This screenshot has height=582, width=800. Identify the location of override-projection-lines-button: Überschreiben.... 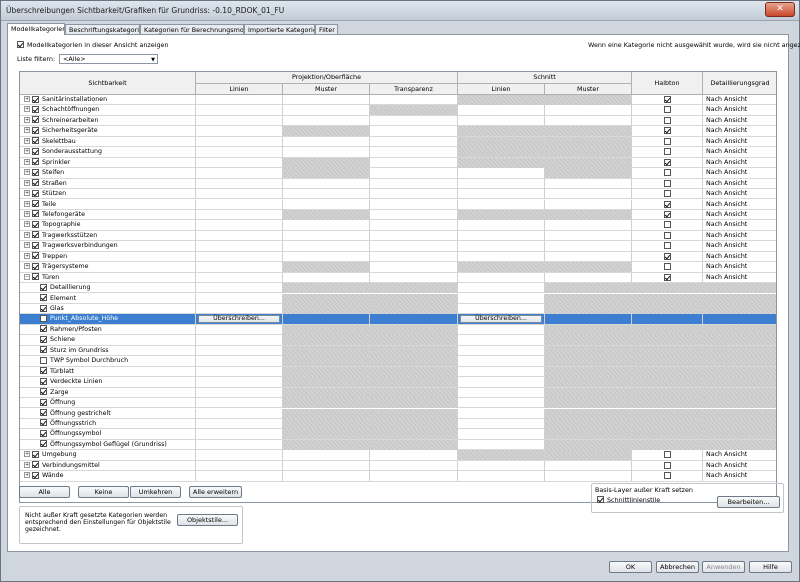
(239, 319).